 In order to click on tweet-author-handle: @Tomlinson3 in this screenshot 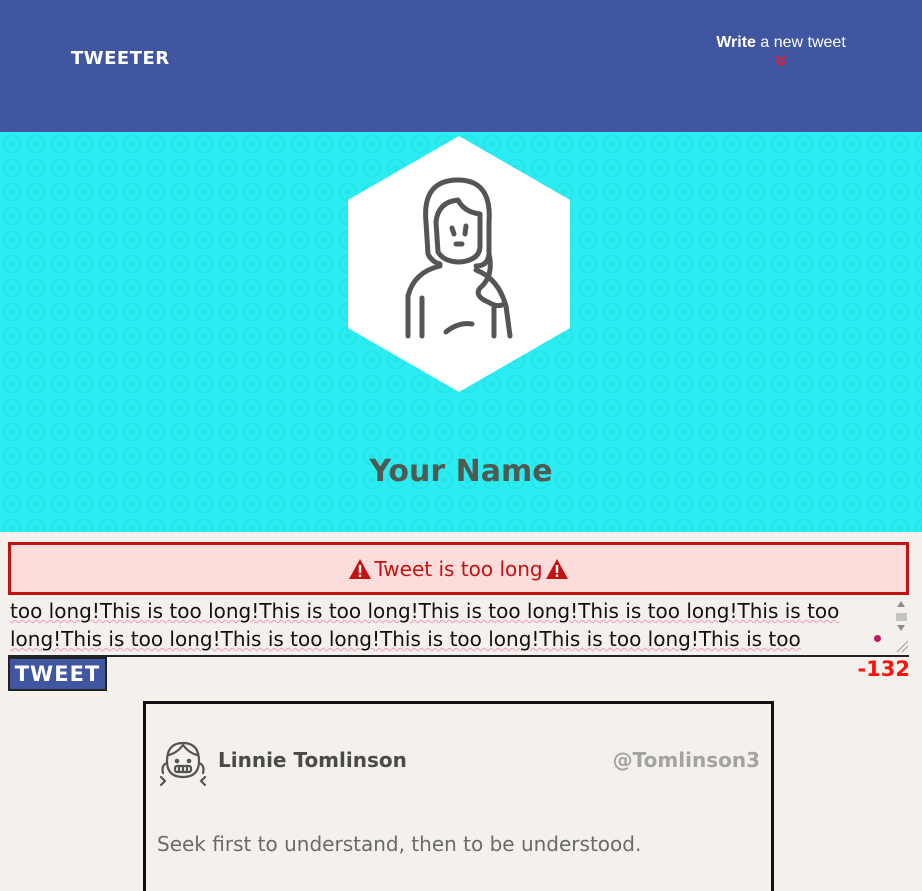, I will do `click(686, 760)`.